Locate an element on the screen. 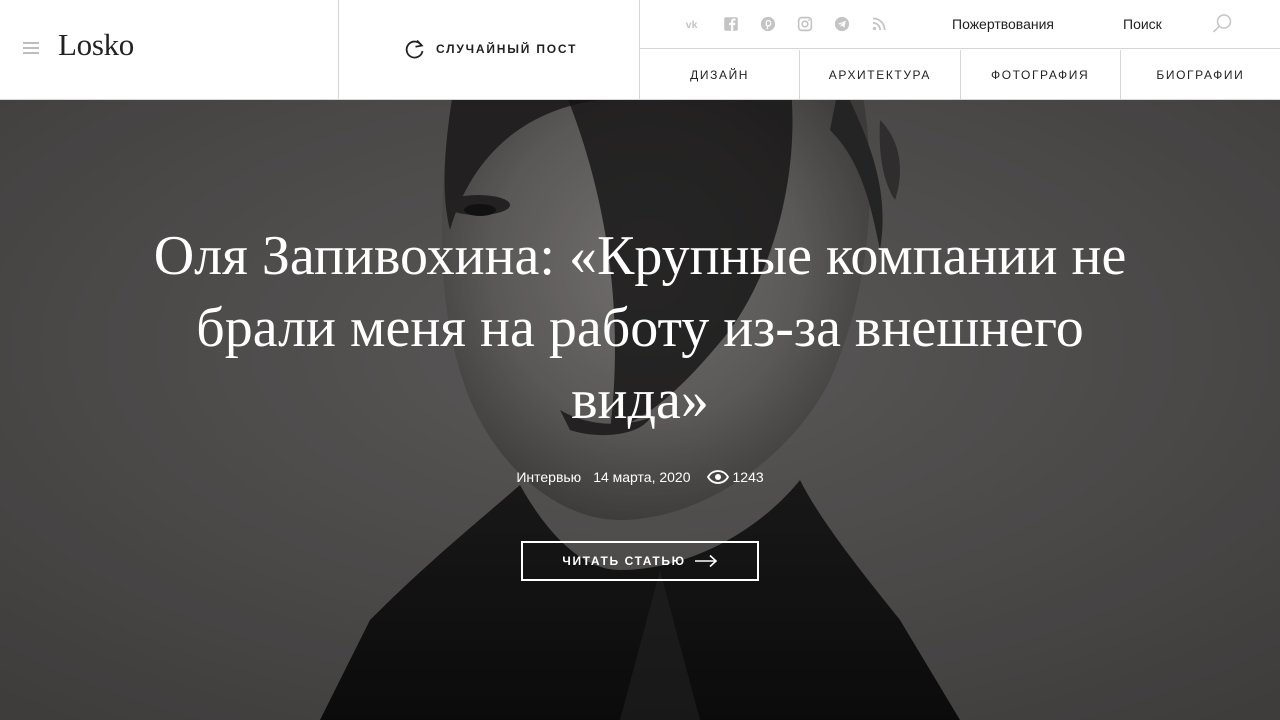 The image size is (1280, 720). svg-text: vk is located at coordinates (692, 25).